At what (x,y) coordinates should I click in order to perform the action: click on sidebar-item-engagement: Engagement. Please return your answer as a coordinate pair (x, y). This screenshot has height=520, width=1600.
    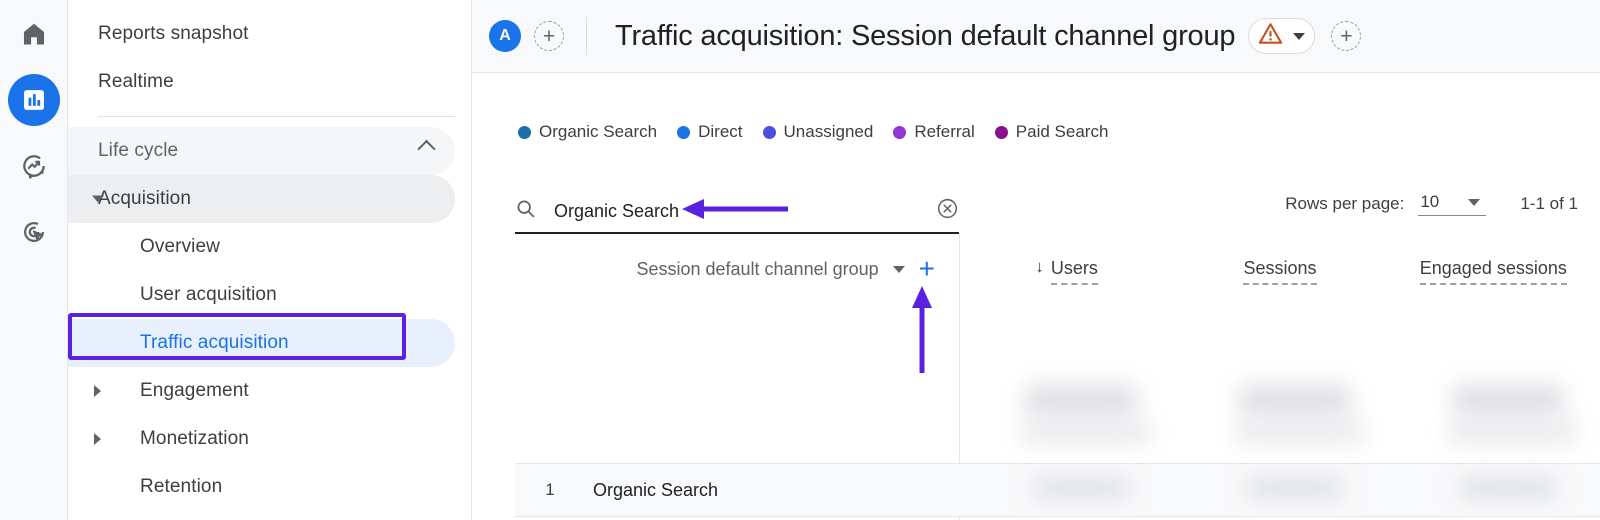
    Looking at the image, I should click on (261, 391).